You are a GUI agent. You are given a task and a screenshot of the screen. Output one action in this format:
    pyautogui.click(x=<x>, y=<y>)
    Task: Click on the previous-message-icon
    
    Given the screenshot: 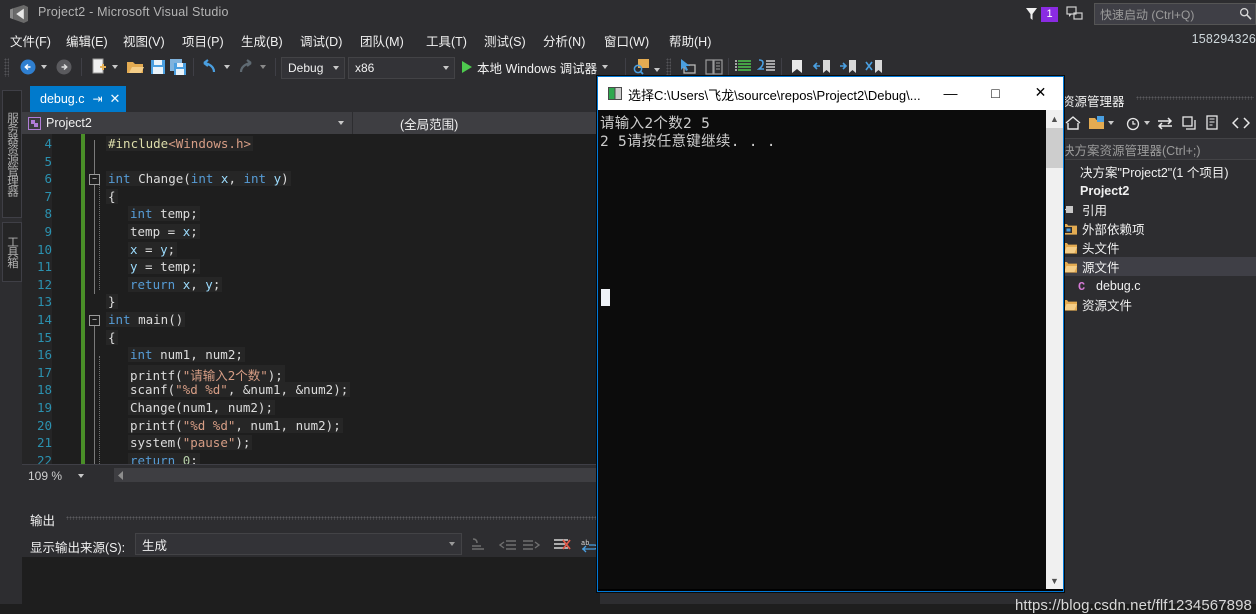 What is the action you would take?
    pyautogui.click(x=508, y=545)
    